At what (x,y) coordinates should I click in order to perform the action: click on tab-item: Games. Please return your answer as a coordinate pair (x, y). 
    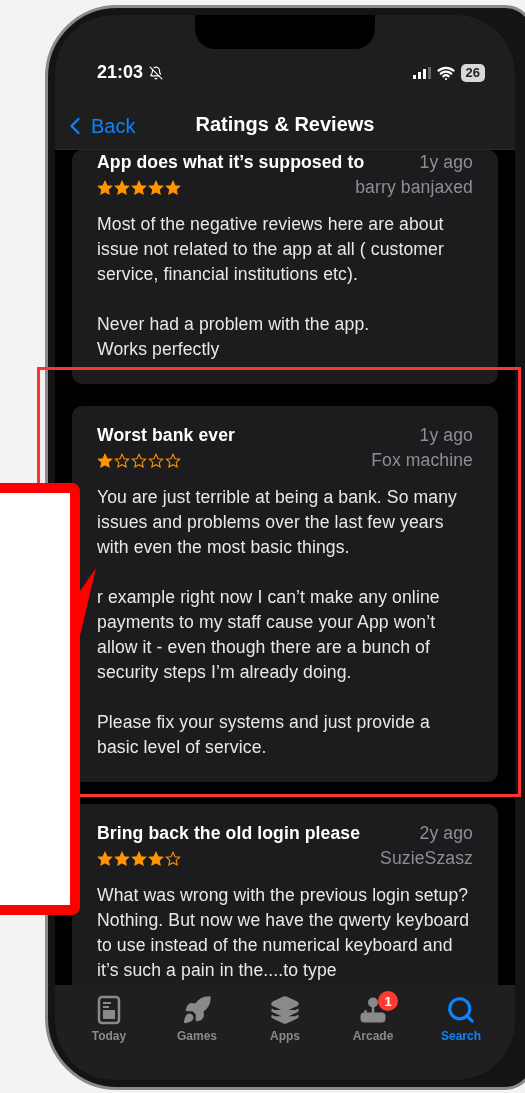
    Looking at the image, I should click on (197, 1024).